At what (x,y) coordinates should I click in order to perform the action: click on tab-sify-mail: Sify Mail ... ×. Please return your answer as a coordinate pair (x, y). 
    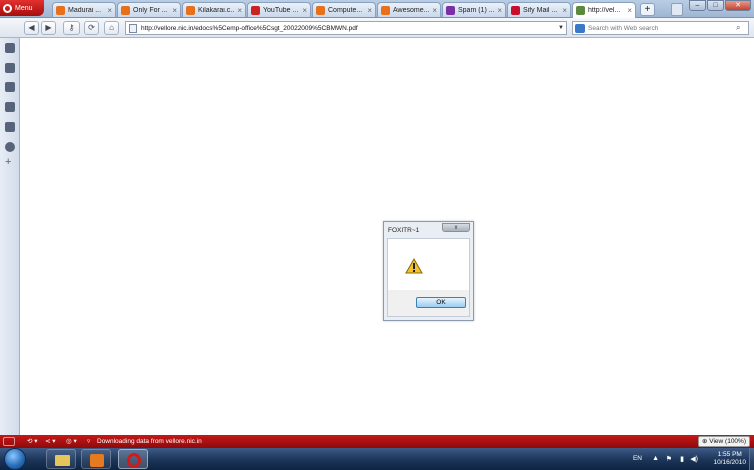
    Looking at the image, I should click on (539, 9).